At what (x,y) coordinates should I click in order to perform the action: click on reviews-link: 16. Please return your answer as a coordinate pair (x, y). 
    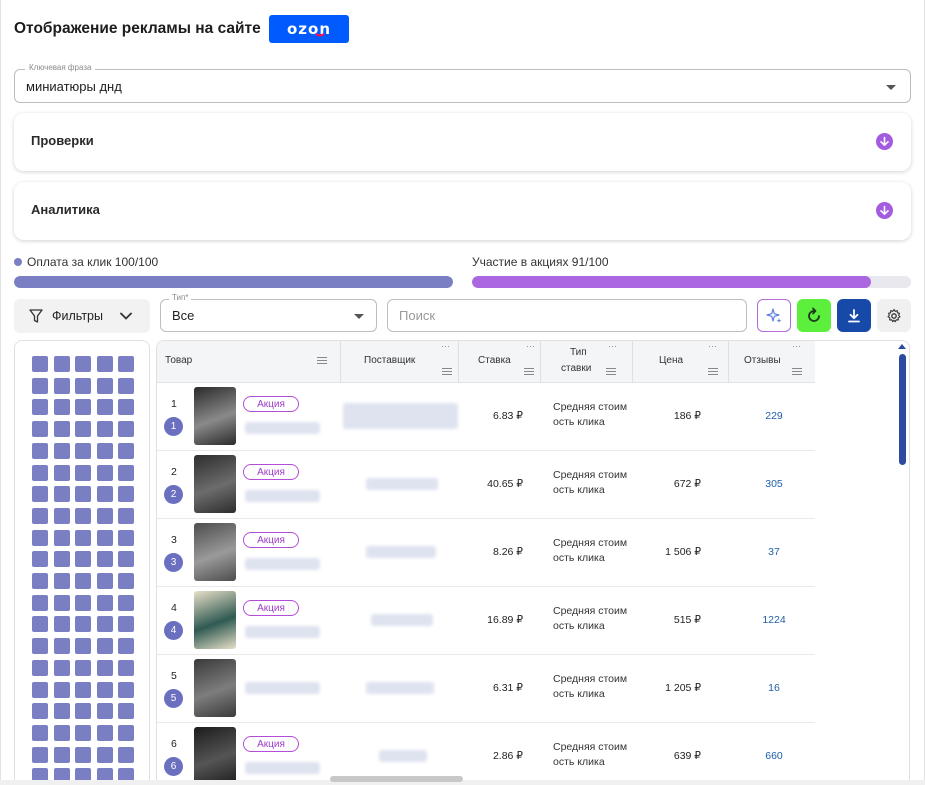
    Looking at the image, I should click on (774, 688).